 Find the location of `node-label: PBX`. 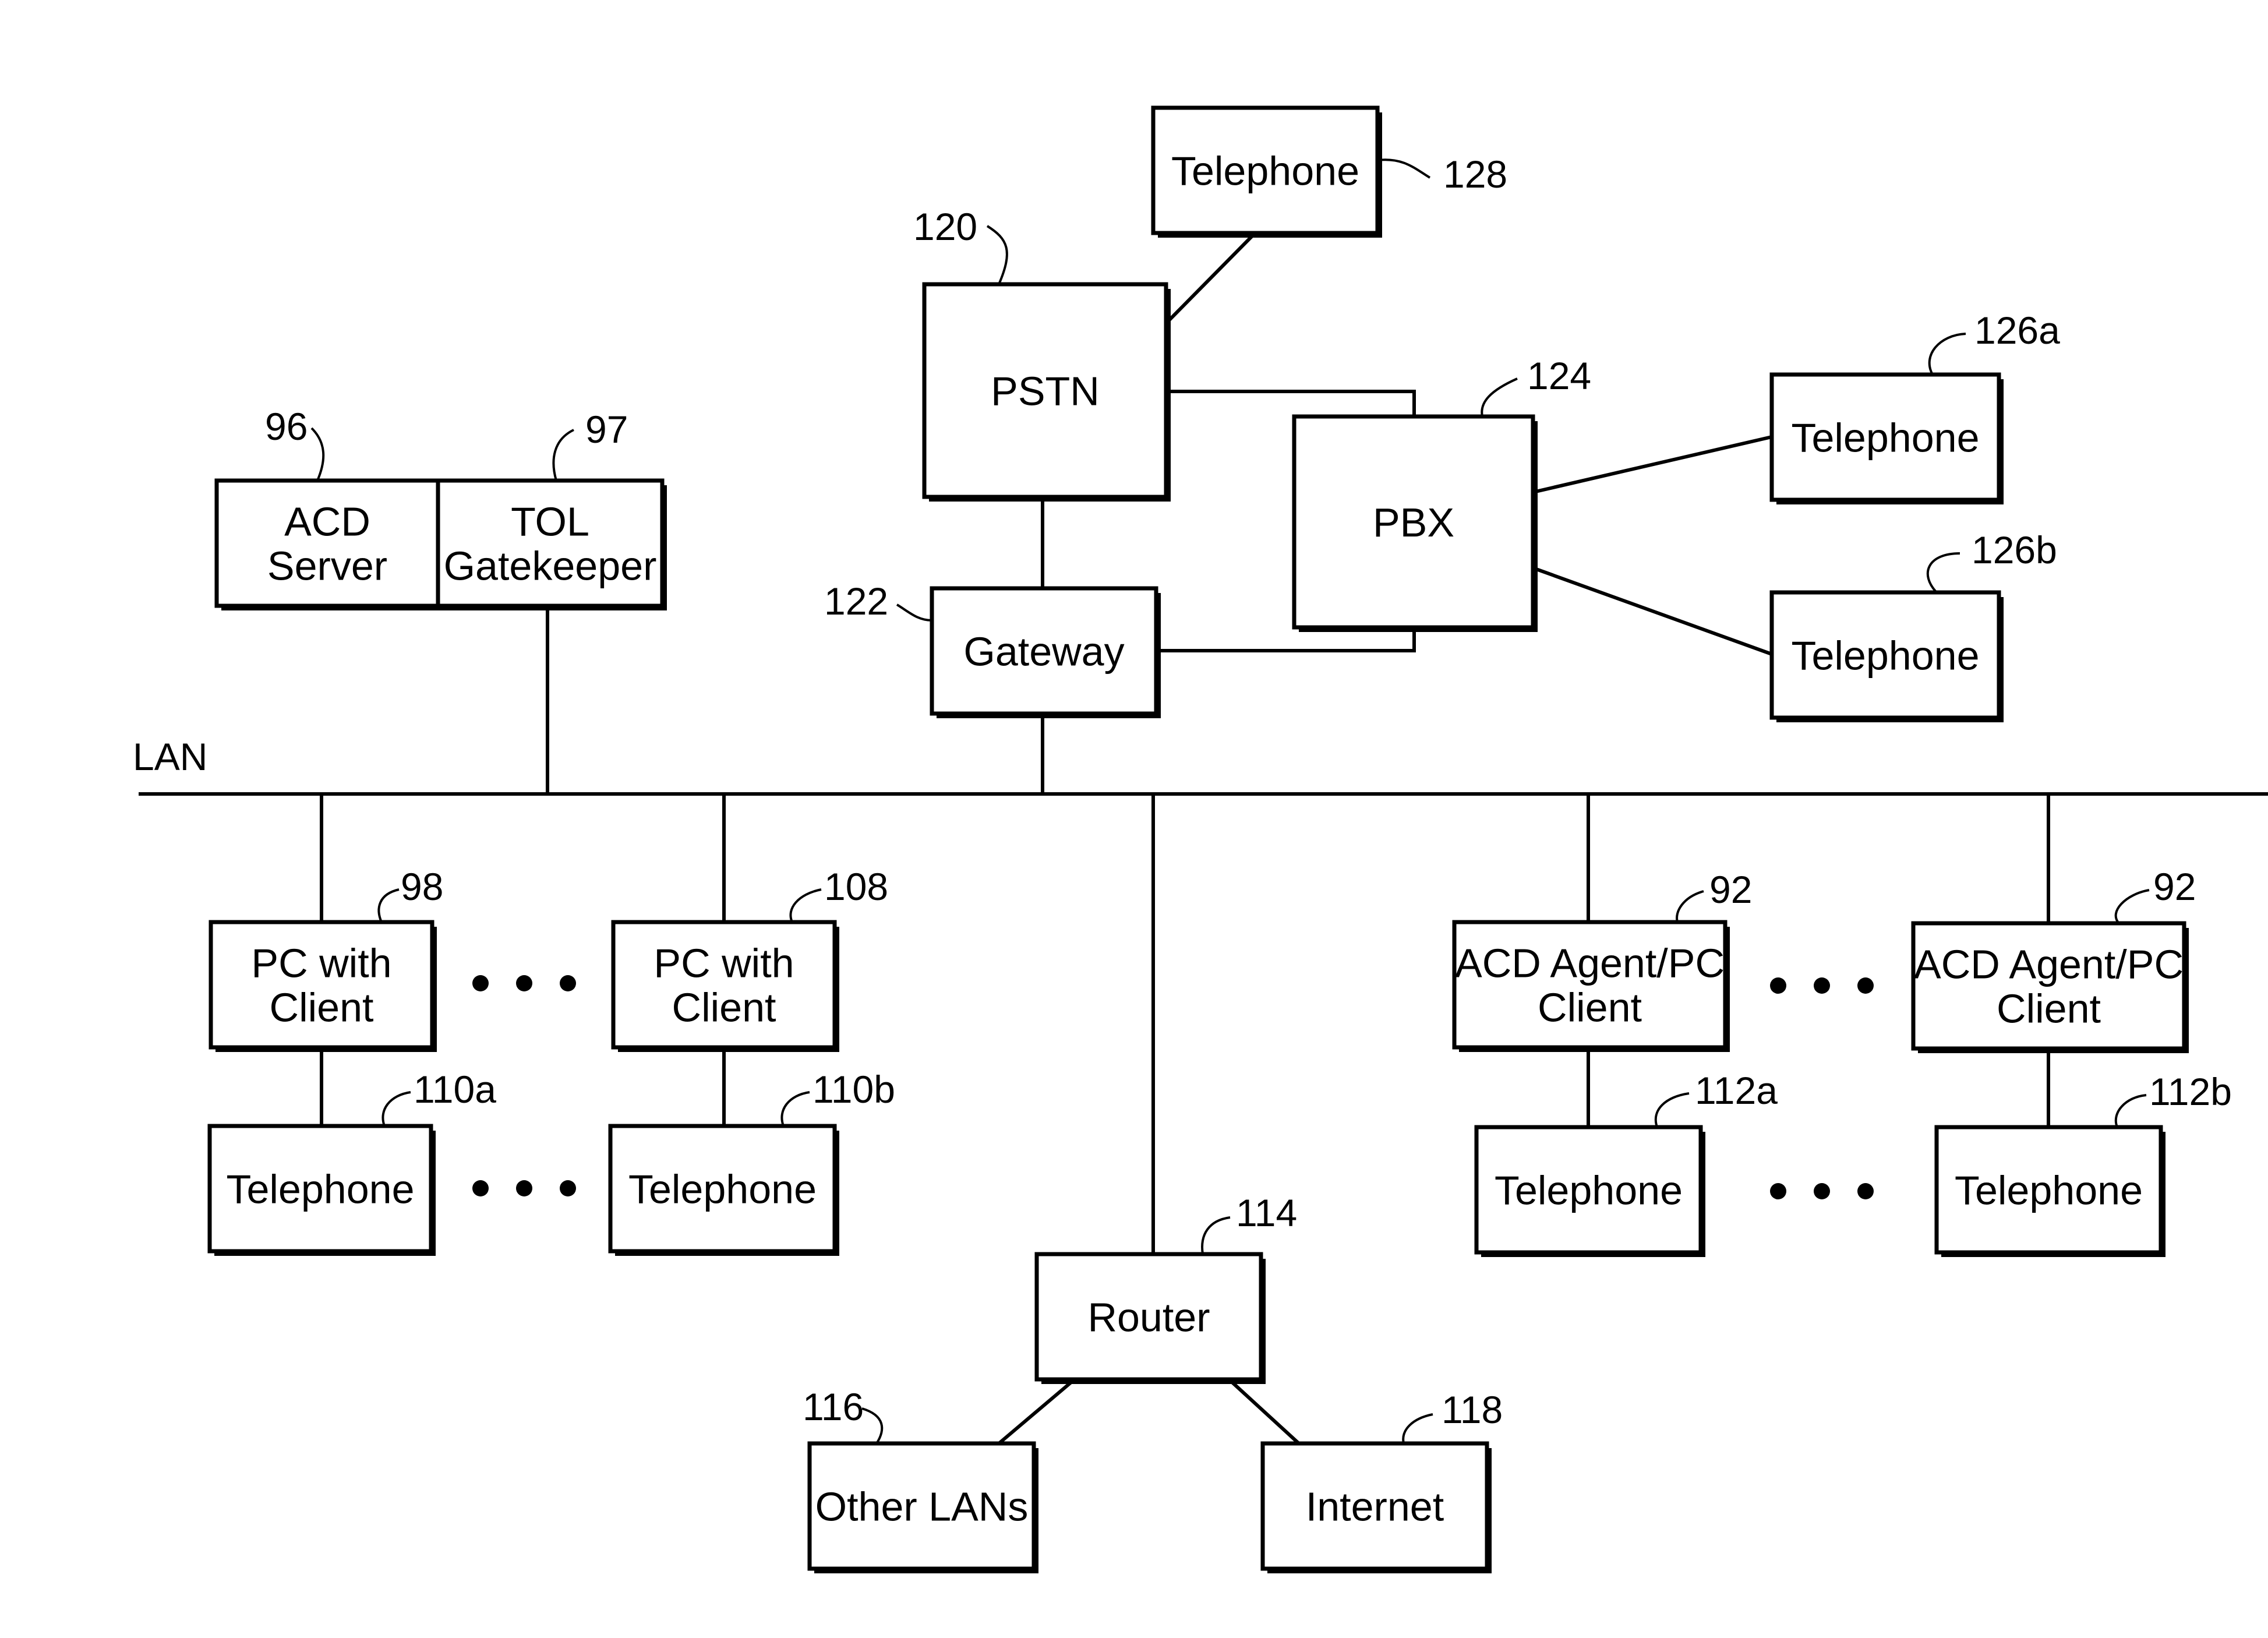

node-label: PBX is located at coordinates (1413, 522).